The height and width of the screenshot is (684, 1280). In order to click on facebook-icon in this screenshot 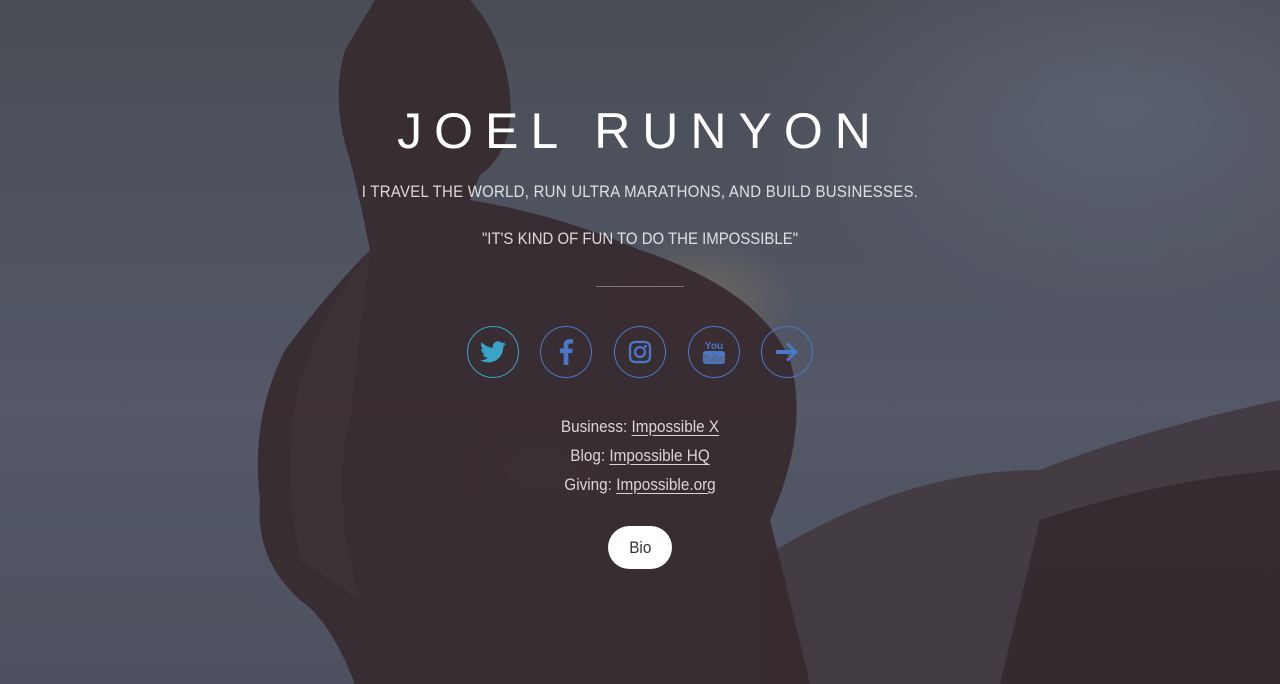, I will do `click(566, 352)`.